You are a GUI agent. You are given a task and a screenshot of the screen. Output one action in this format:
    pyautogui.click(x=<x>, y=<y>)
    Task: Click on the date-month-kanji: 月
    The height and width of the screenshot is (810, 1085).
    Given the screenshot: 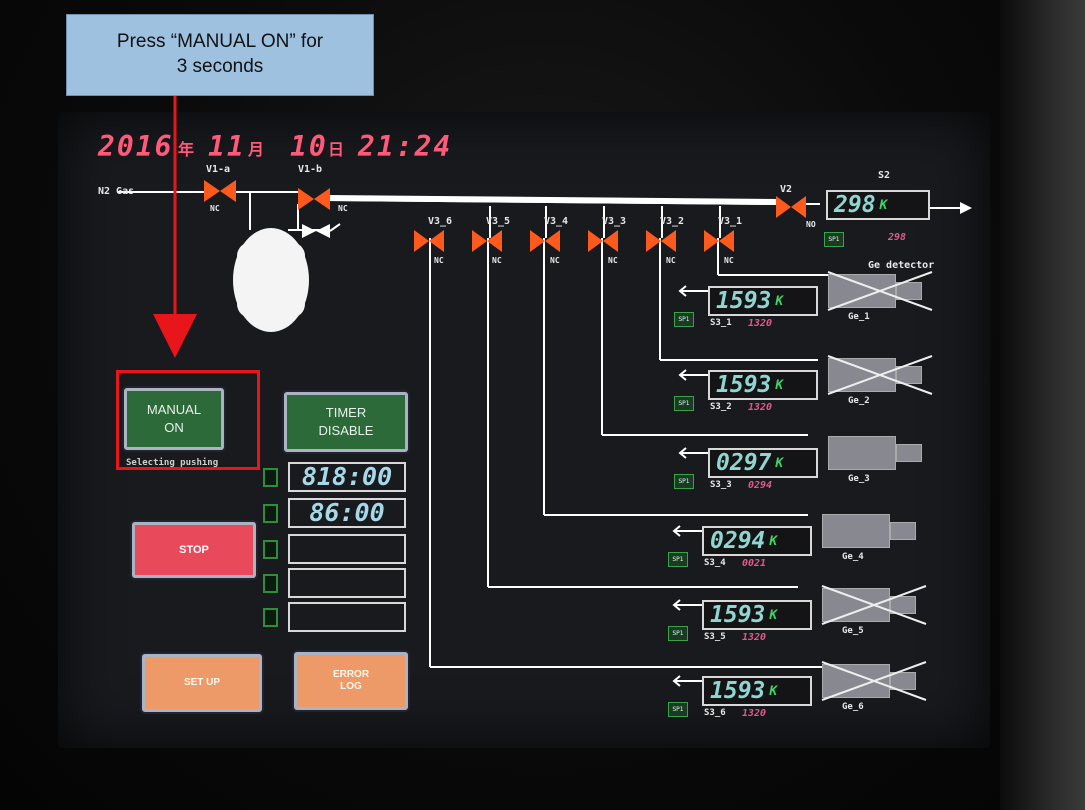 What is the action you would take?
    pyautogui.click(x=257, y=149)
    